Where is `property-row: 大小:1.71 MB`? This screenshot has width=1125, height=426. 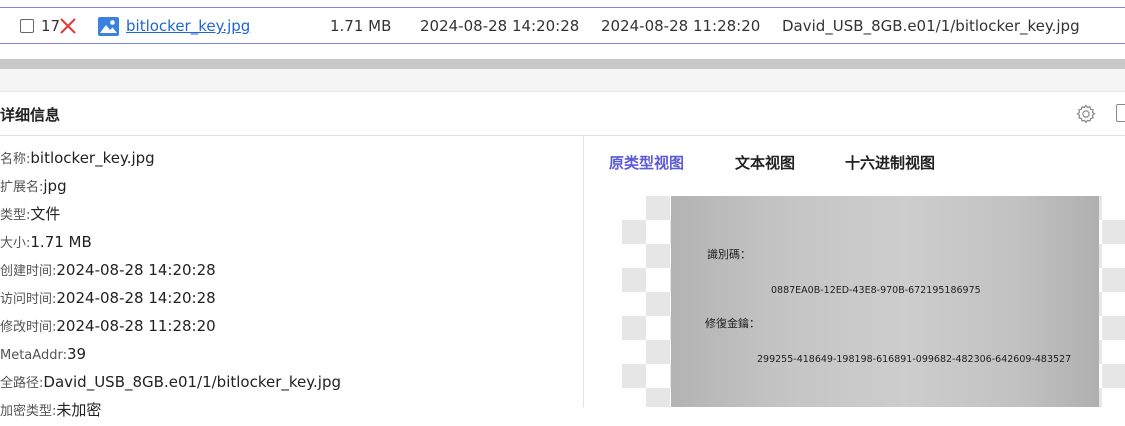
property-row: 大小:1.71 MB is located at coordinates (46, 242).